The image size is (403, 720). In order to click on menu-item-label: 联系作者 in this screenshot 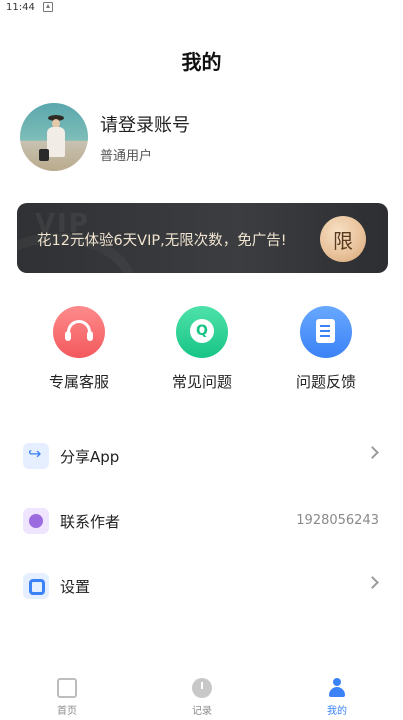, I will do `click(90, 522)`.